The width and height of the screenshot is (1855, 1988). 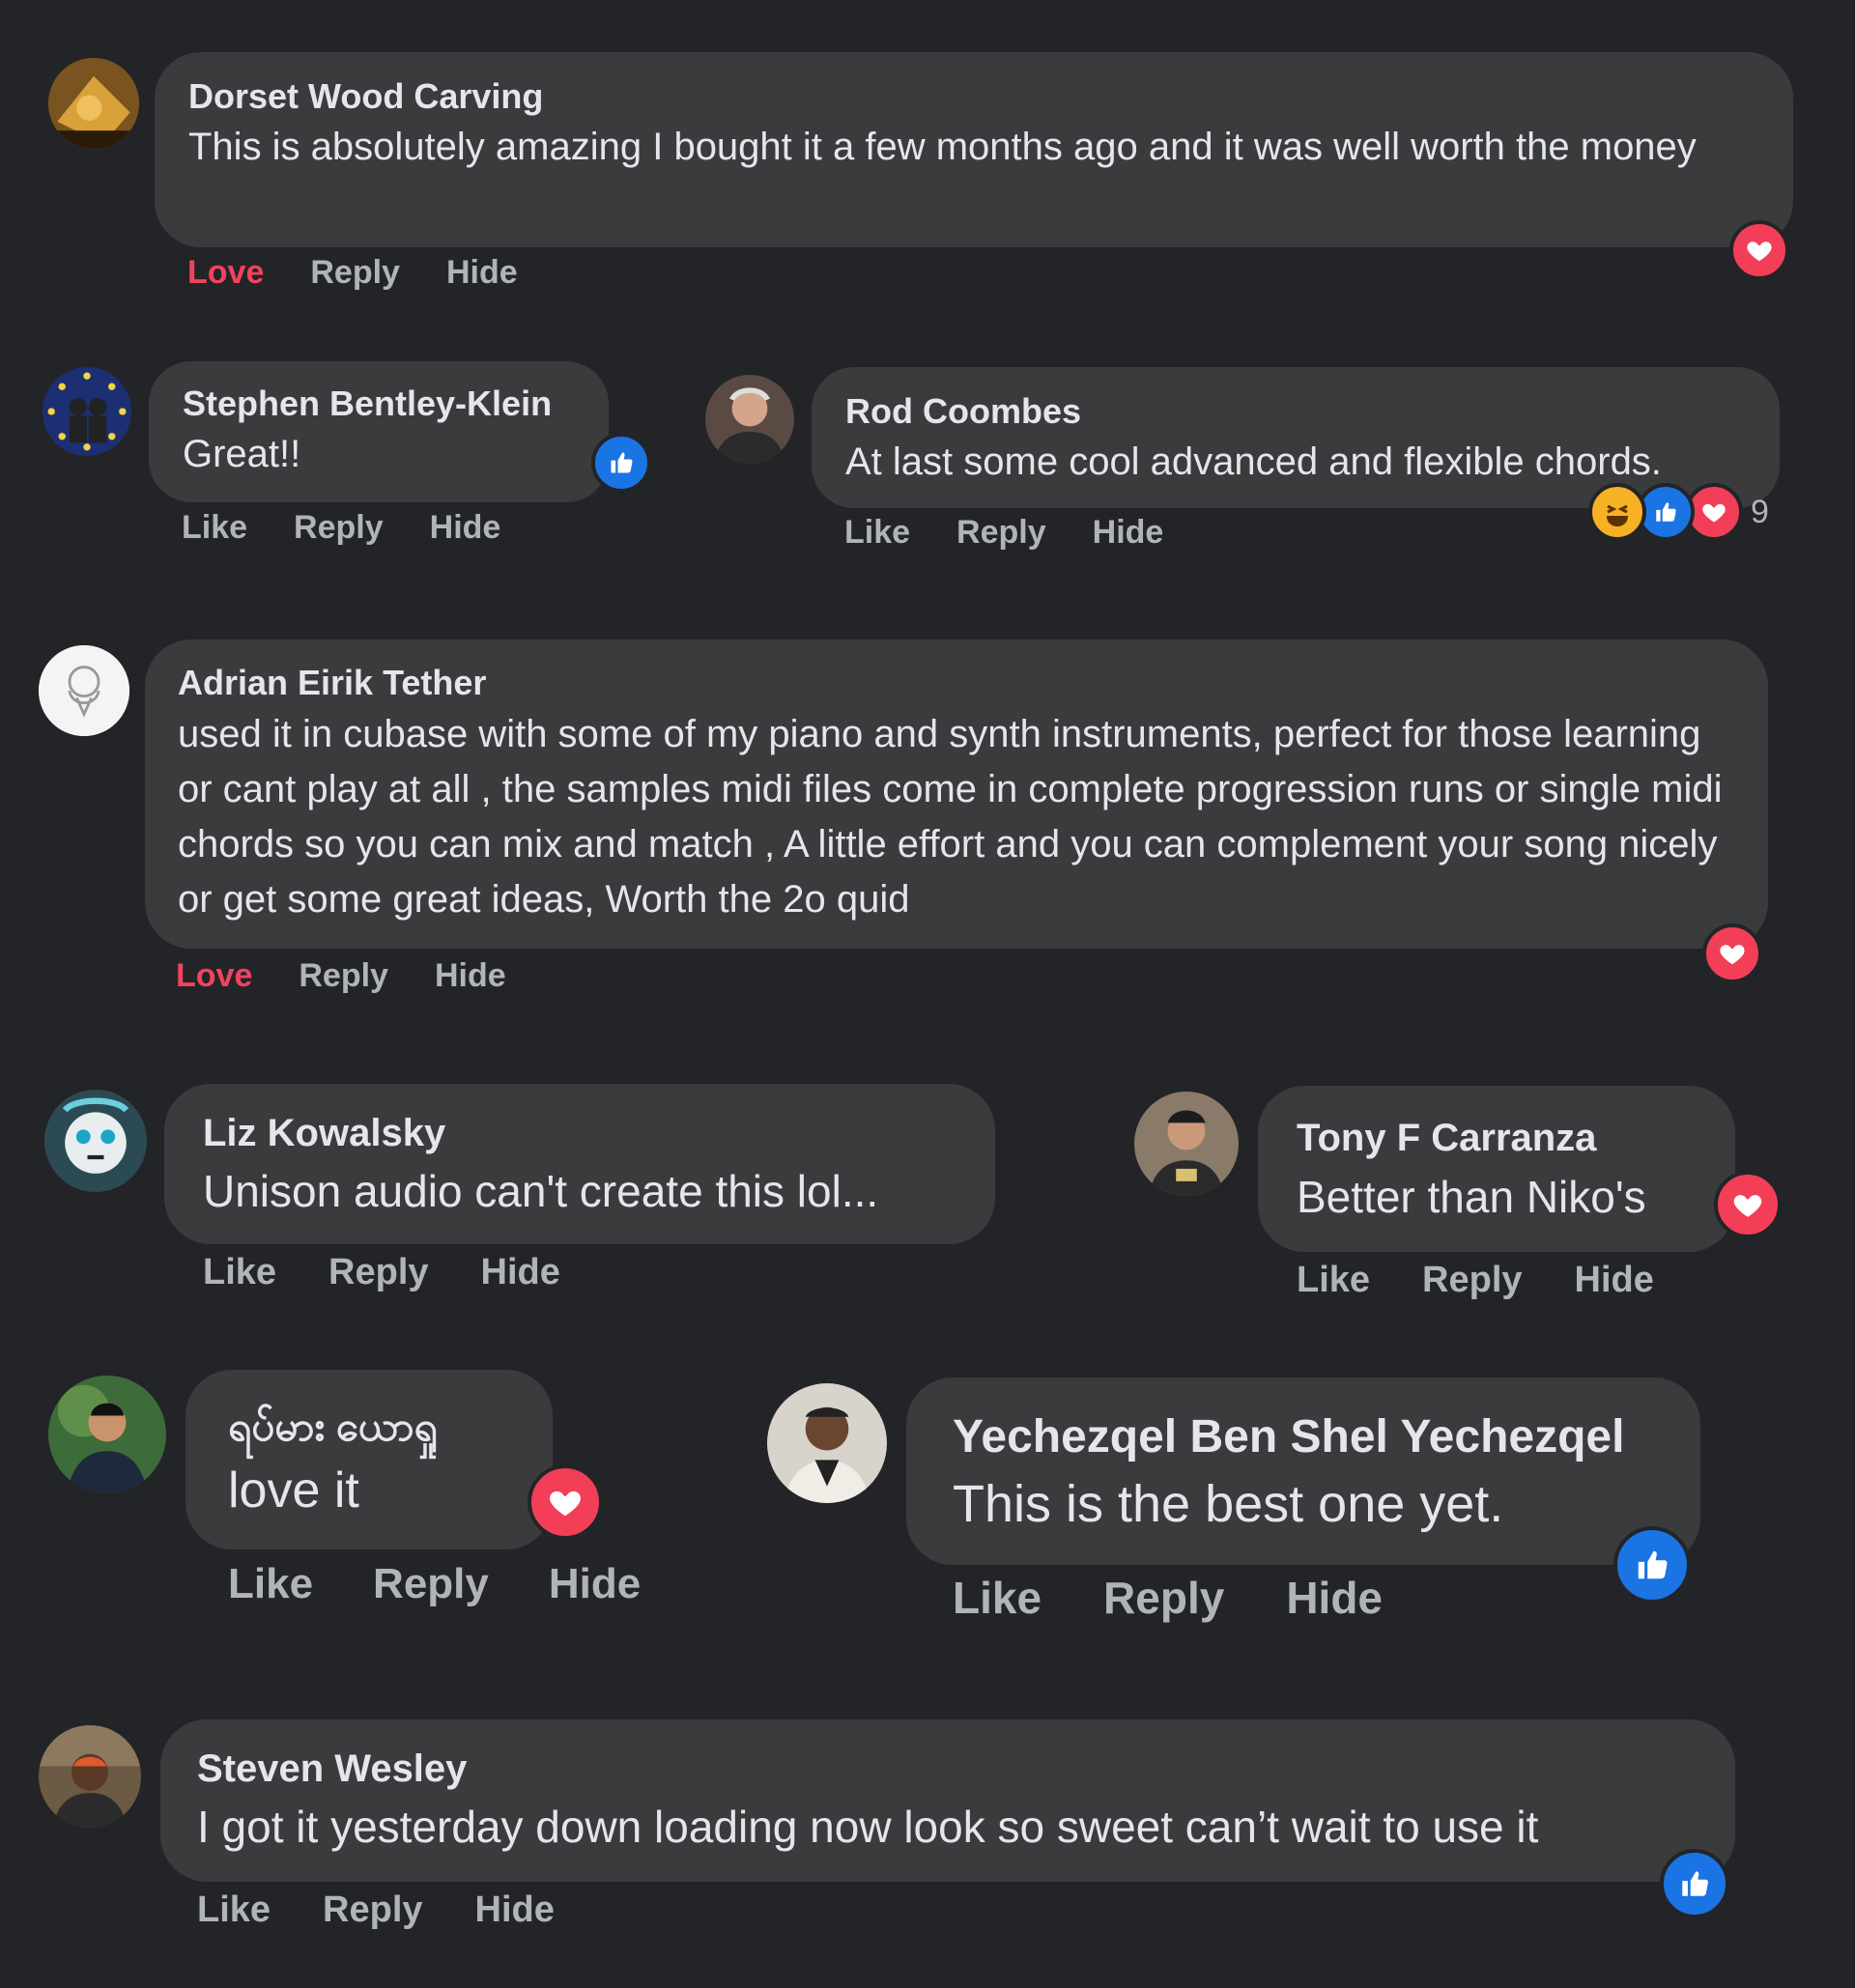 I want to click on comment-author: Steven Wesley, so click(x=952, y=1769).